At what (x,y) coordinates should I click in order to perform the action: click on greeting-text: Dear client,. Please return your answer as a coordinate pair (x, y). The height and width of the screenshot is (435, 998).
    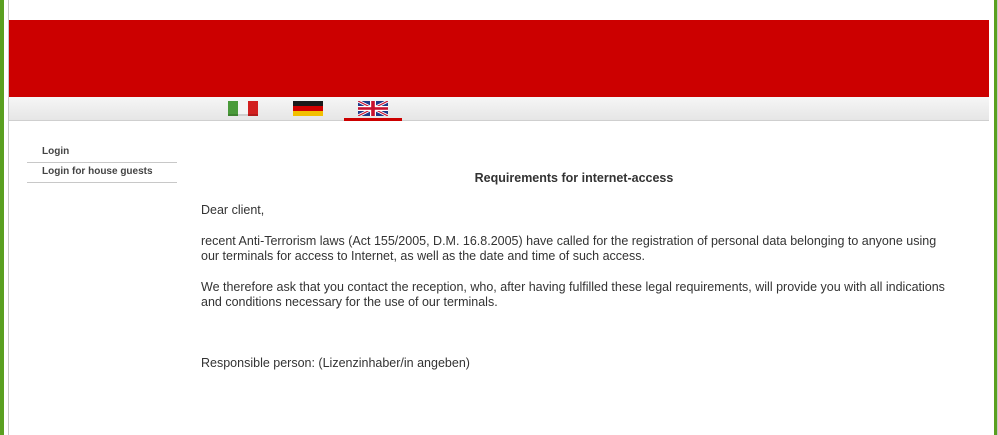
    Looking at the image, I should click on (233, 210).